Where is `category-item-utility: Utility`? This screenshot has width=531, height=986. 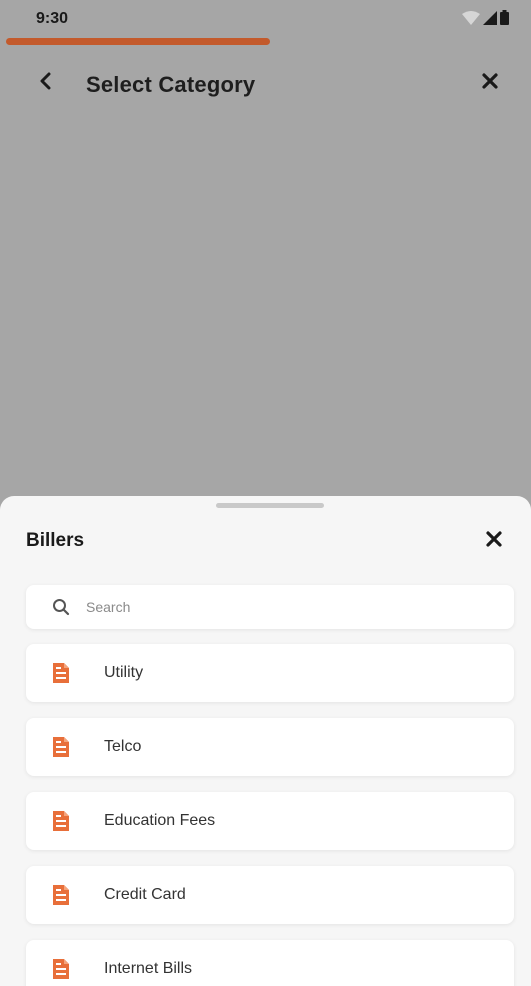 category-item-utility: Utility is located at coordinates (270, 673).